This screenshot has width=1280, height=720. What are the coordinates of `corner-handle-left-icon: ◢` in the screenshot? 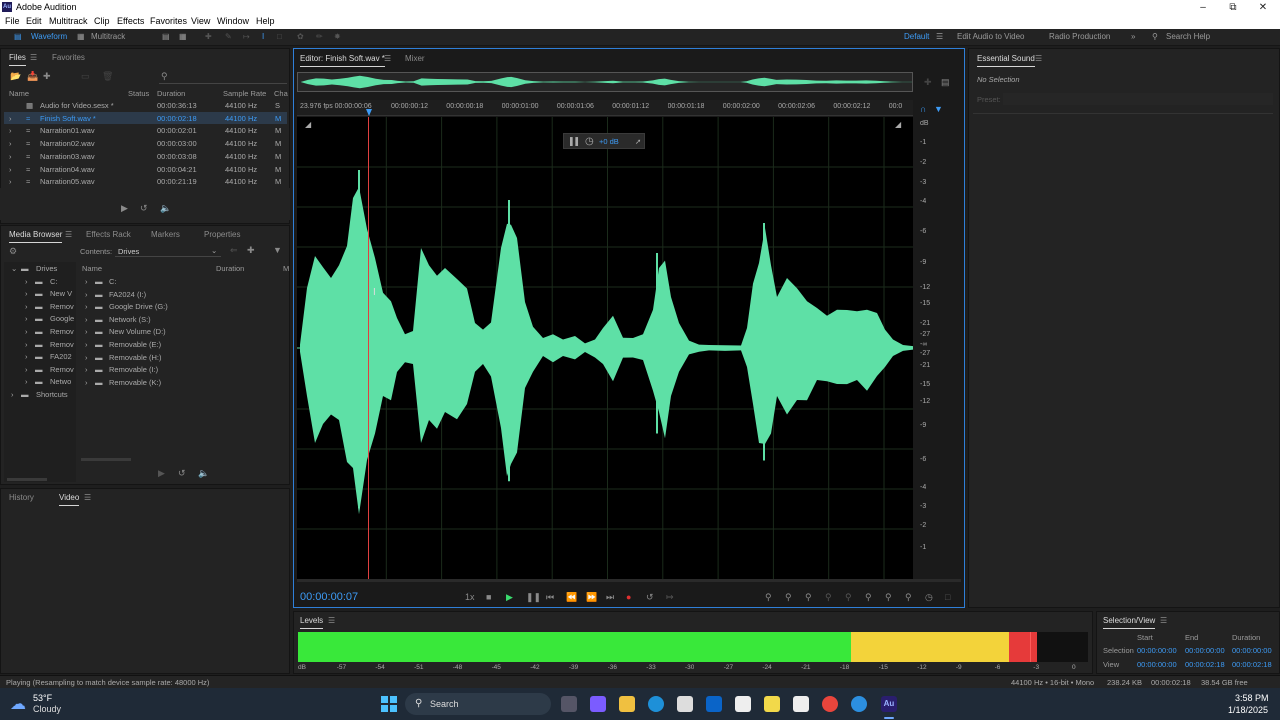 It's located at (308, 125).